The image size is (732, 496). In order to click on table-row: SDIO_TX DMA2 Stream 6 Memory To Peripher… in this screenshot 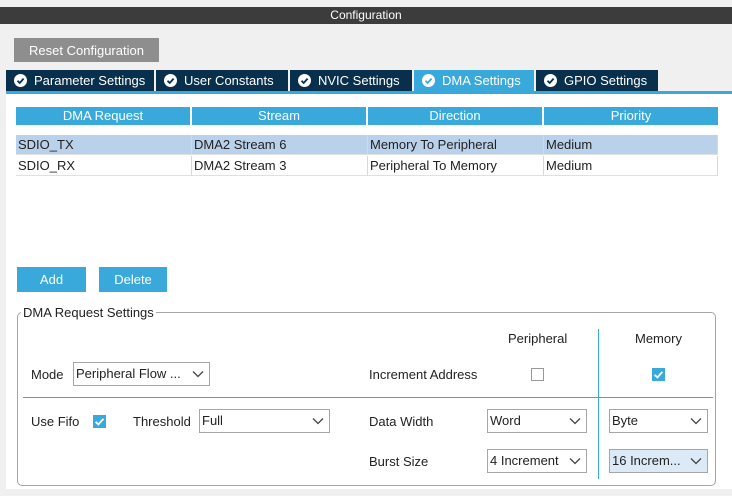, I will do `click(367, 145)`.